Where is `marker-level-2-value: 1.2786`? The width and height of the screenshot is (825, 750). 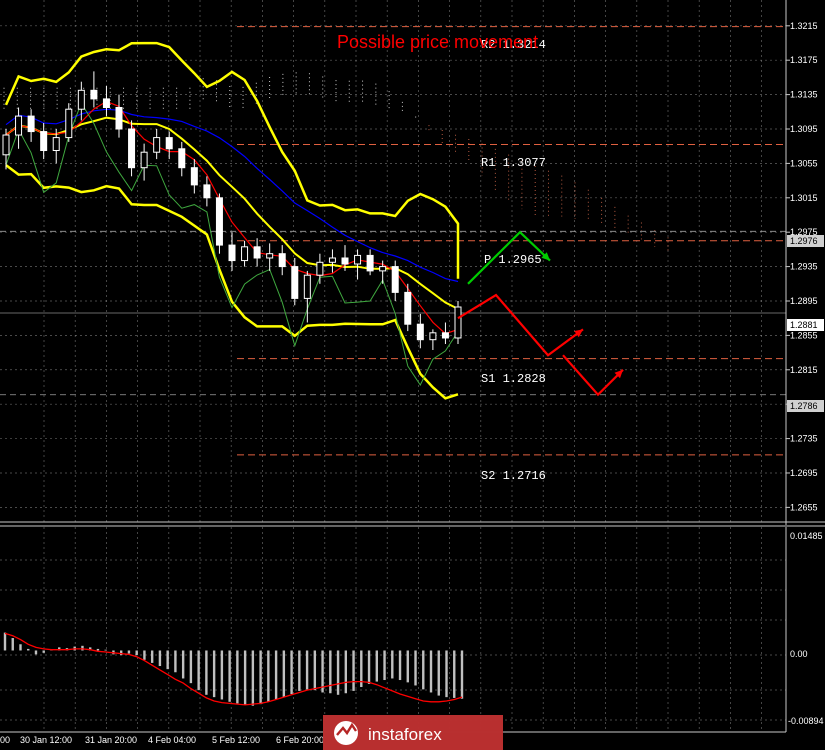 marker-level-2-value: 1.2786 is located at coordinates (804, 406).